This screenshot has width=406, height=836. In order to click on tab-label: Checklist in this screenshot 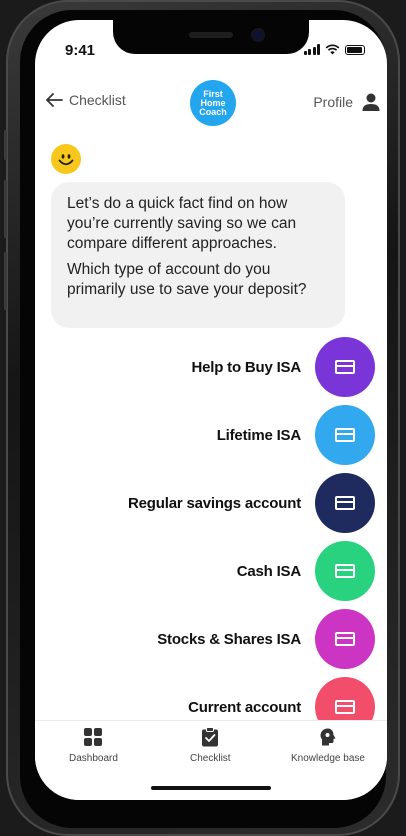, I will do `click(210, 758)`.